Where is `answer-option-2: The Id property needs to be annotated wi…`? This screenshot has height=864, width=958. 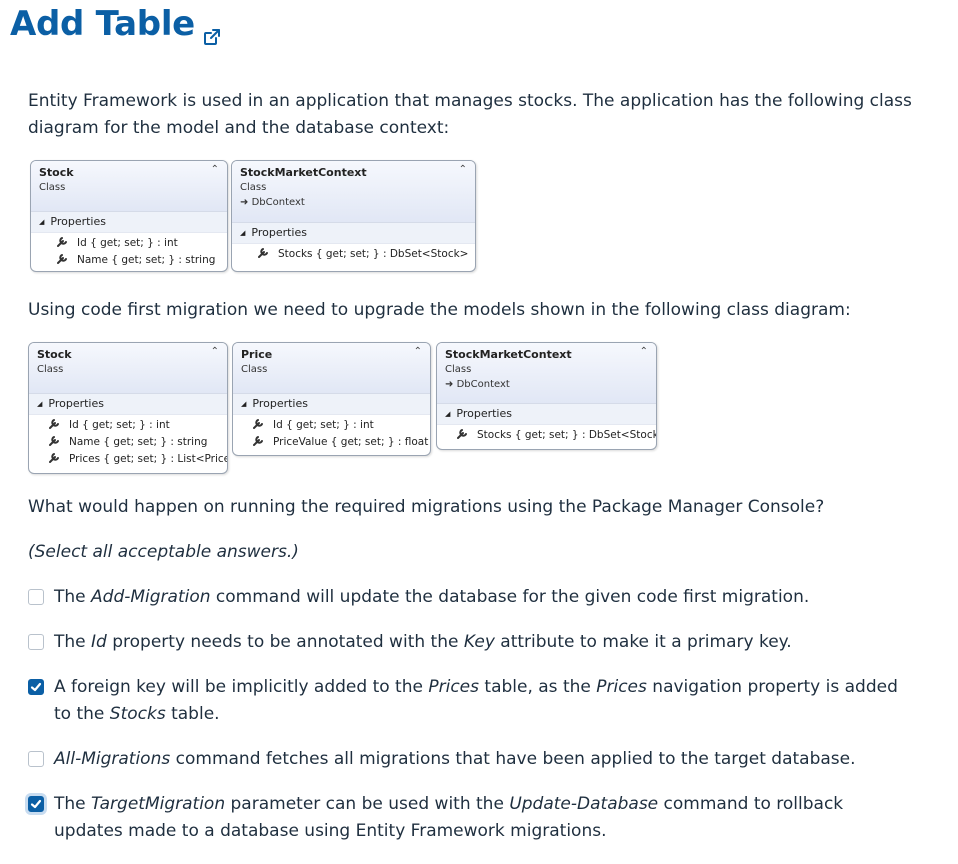 answer-option-2: The Id property needs to be annotated wi… is located at coordinates (478, 642).